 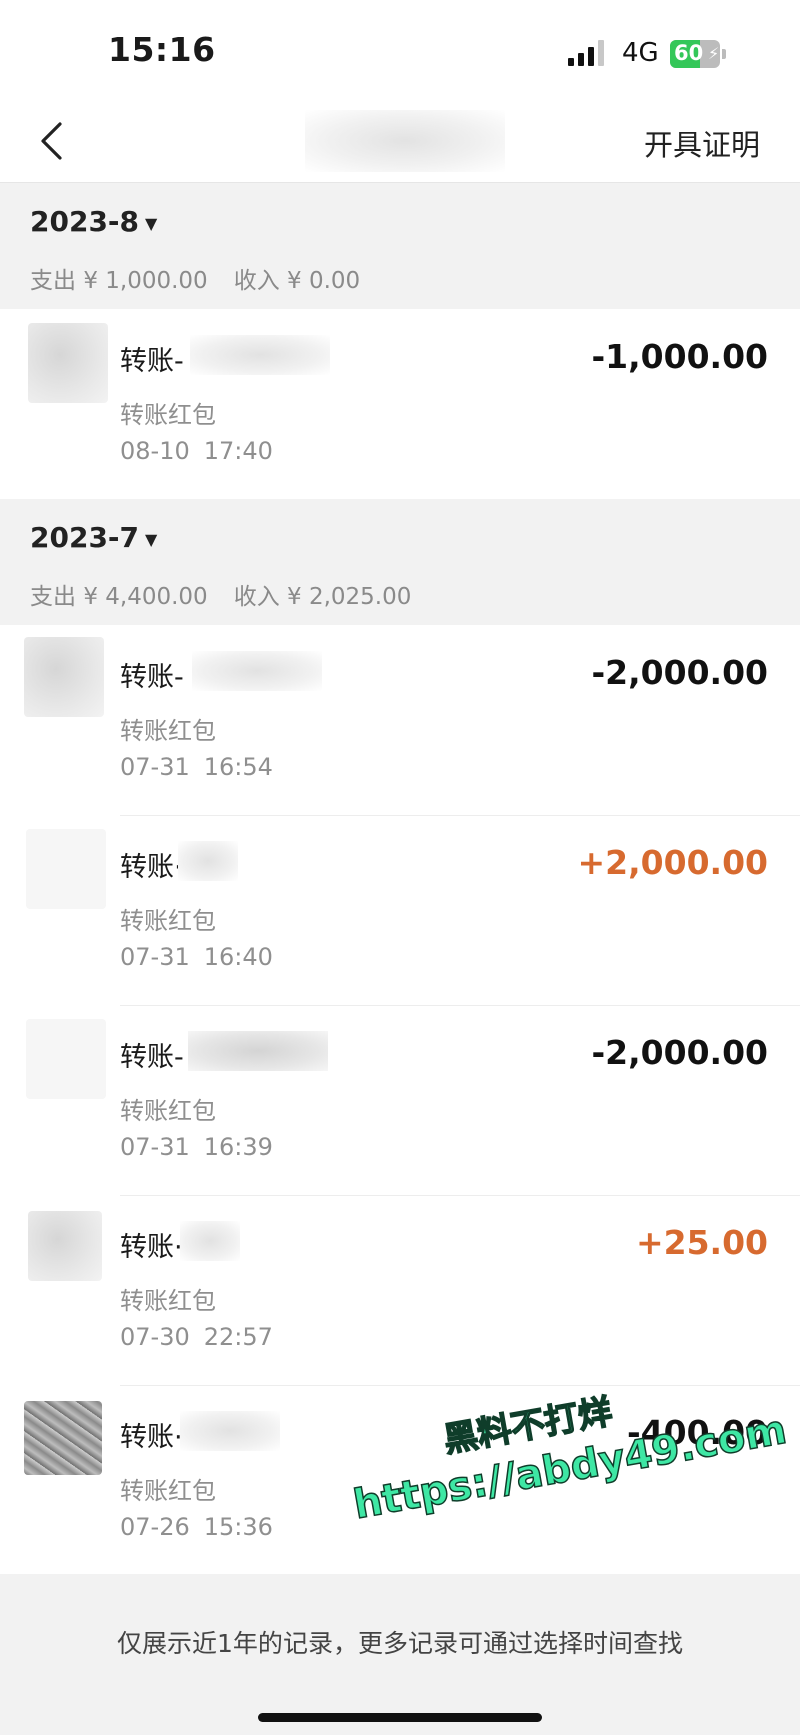 I want to click on transaction-time: 07-31 16:39, so click(x=196, y=1147).